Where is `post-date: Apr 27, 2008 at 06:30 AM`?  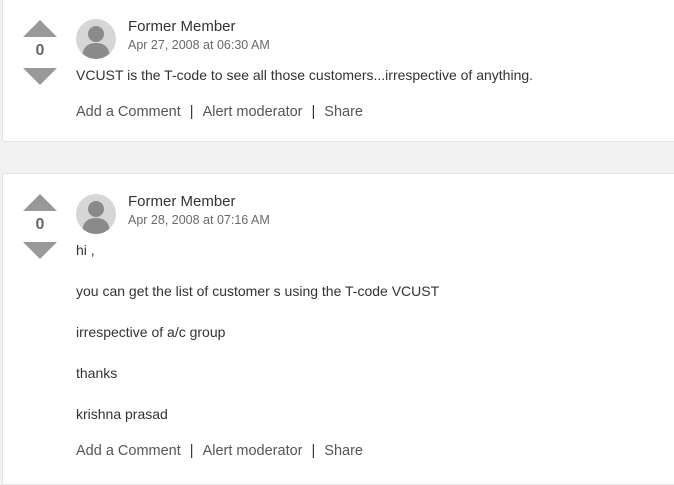 post-date: Apr 27, 2008 at 06:30 AM is located at coordinates (199, 45).